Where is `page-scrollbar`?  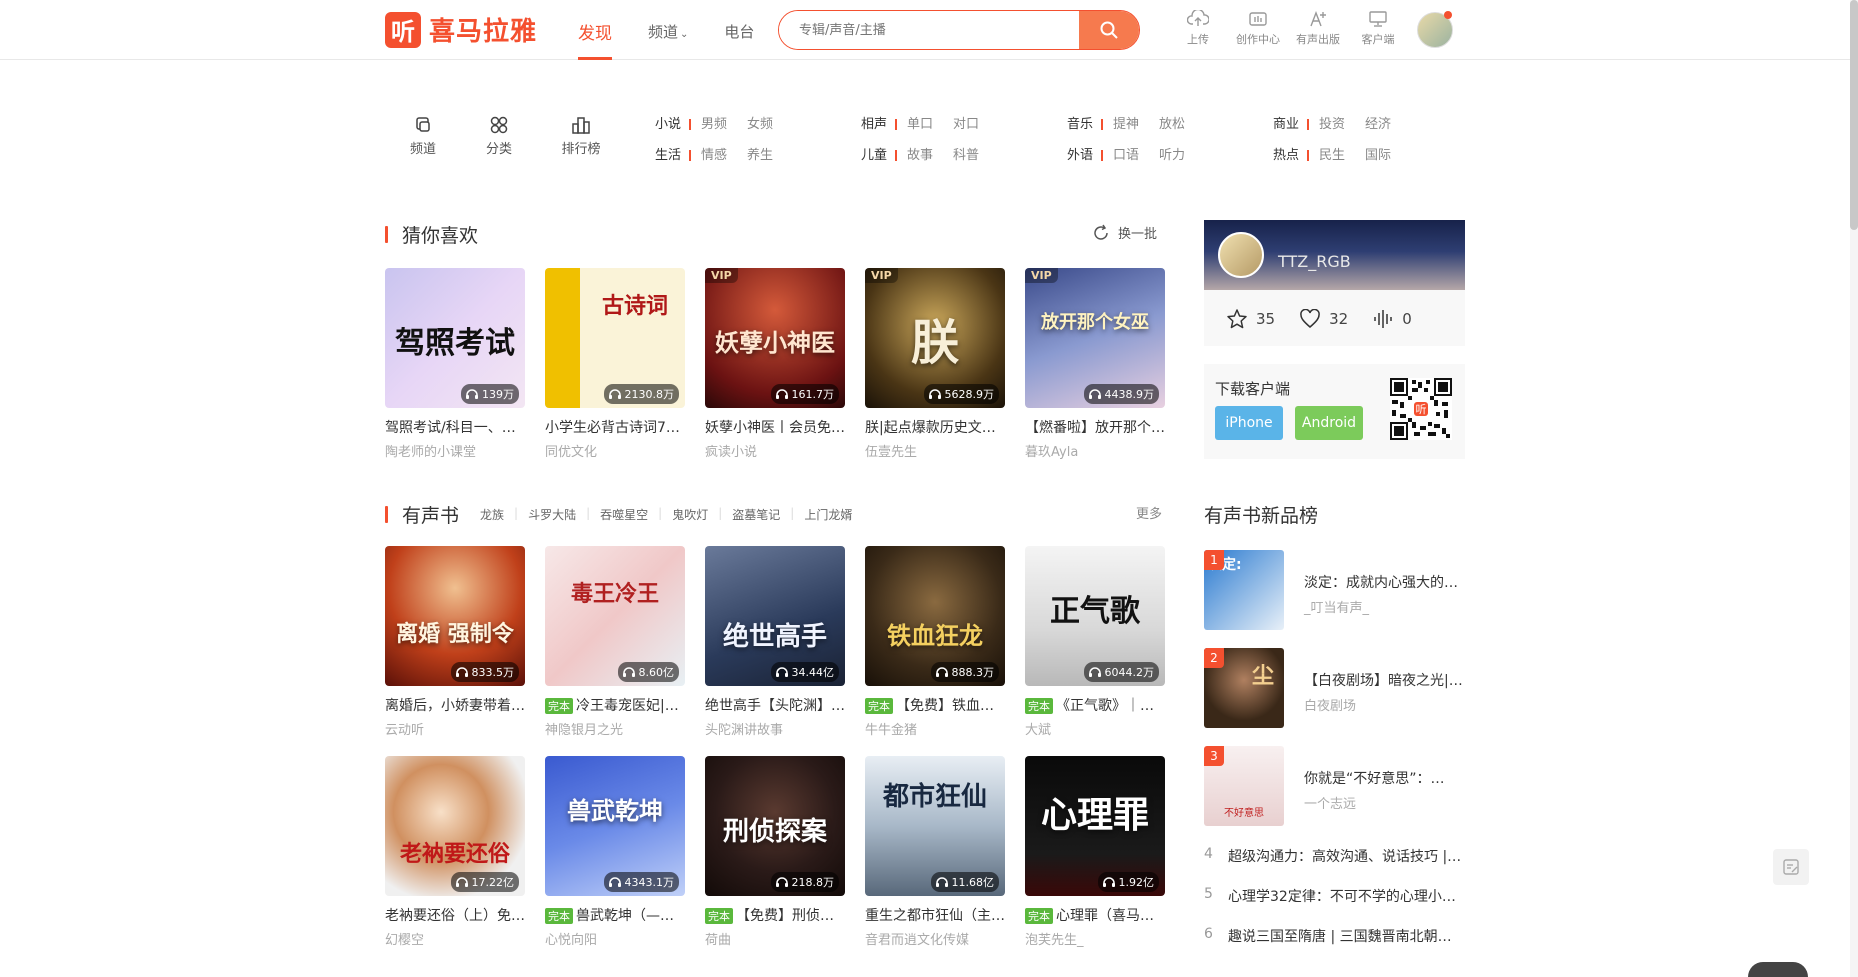
page-scrollbar is located at coordinates (1854, 488).